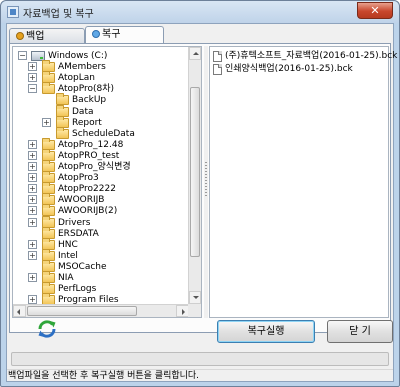 The image size is (400, 387). What do you see at coordinates (58, 14) in the screenshot?
I see `window-title: 자료백업 및 복구` at bounding box center [58, 14].